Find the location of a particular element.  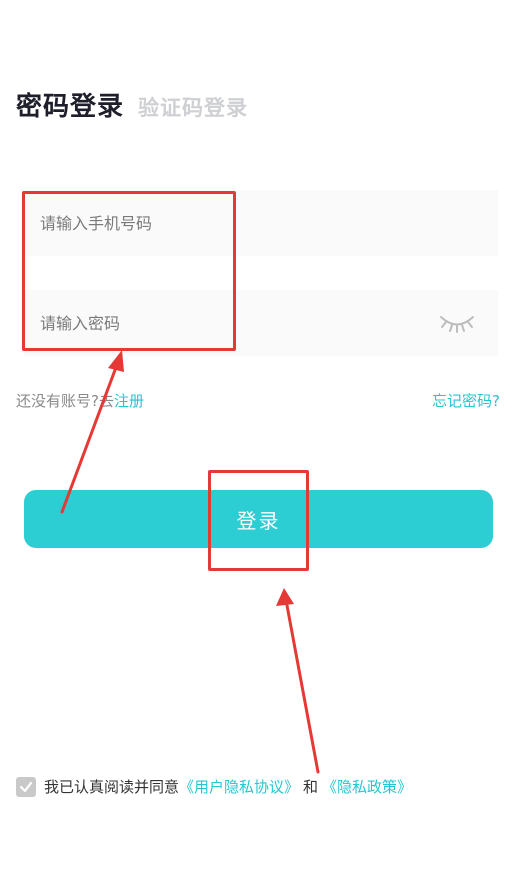

login-tabs: 密码登录 验证码登录 is located at coordinates (132, 104).